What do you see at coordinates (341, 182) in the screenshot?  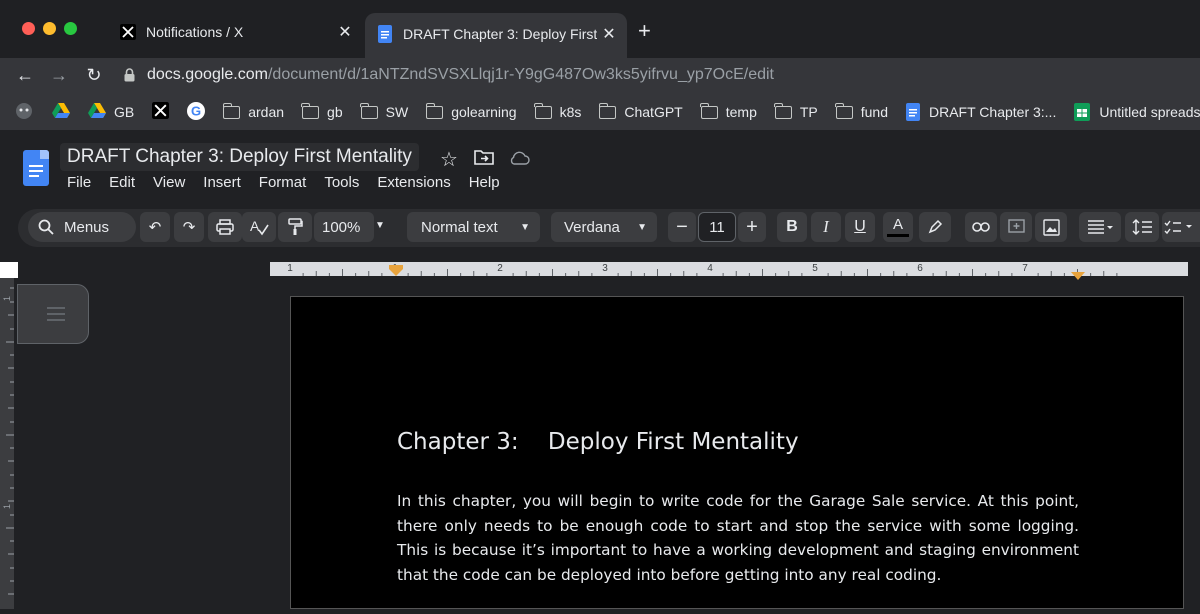 I see `menu-tools: Tools` at bounding box center [341, 182].